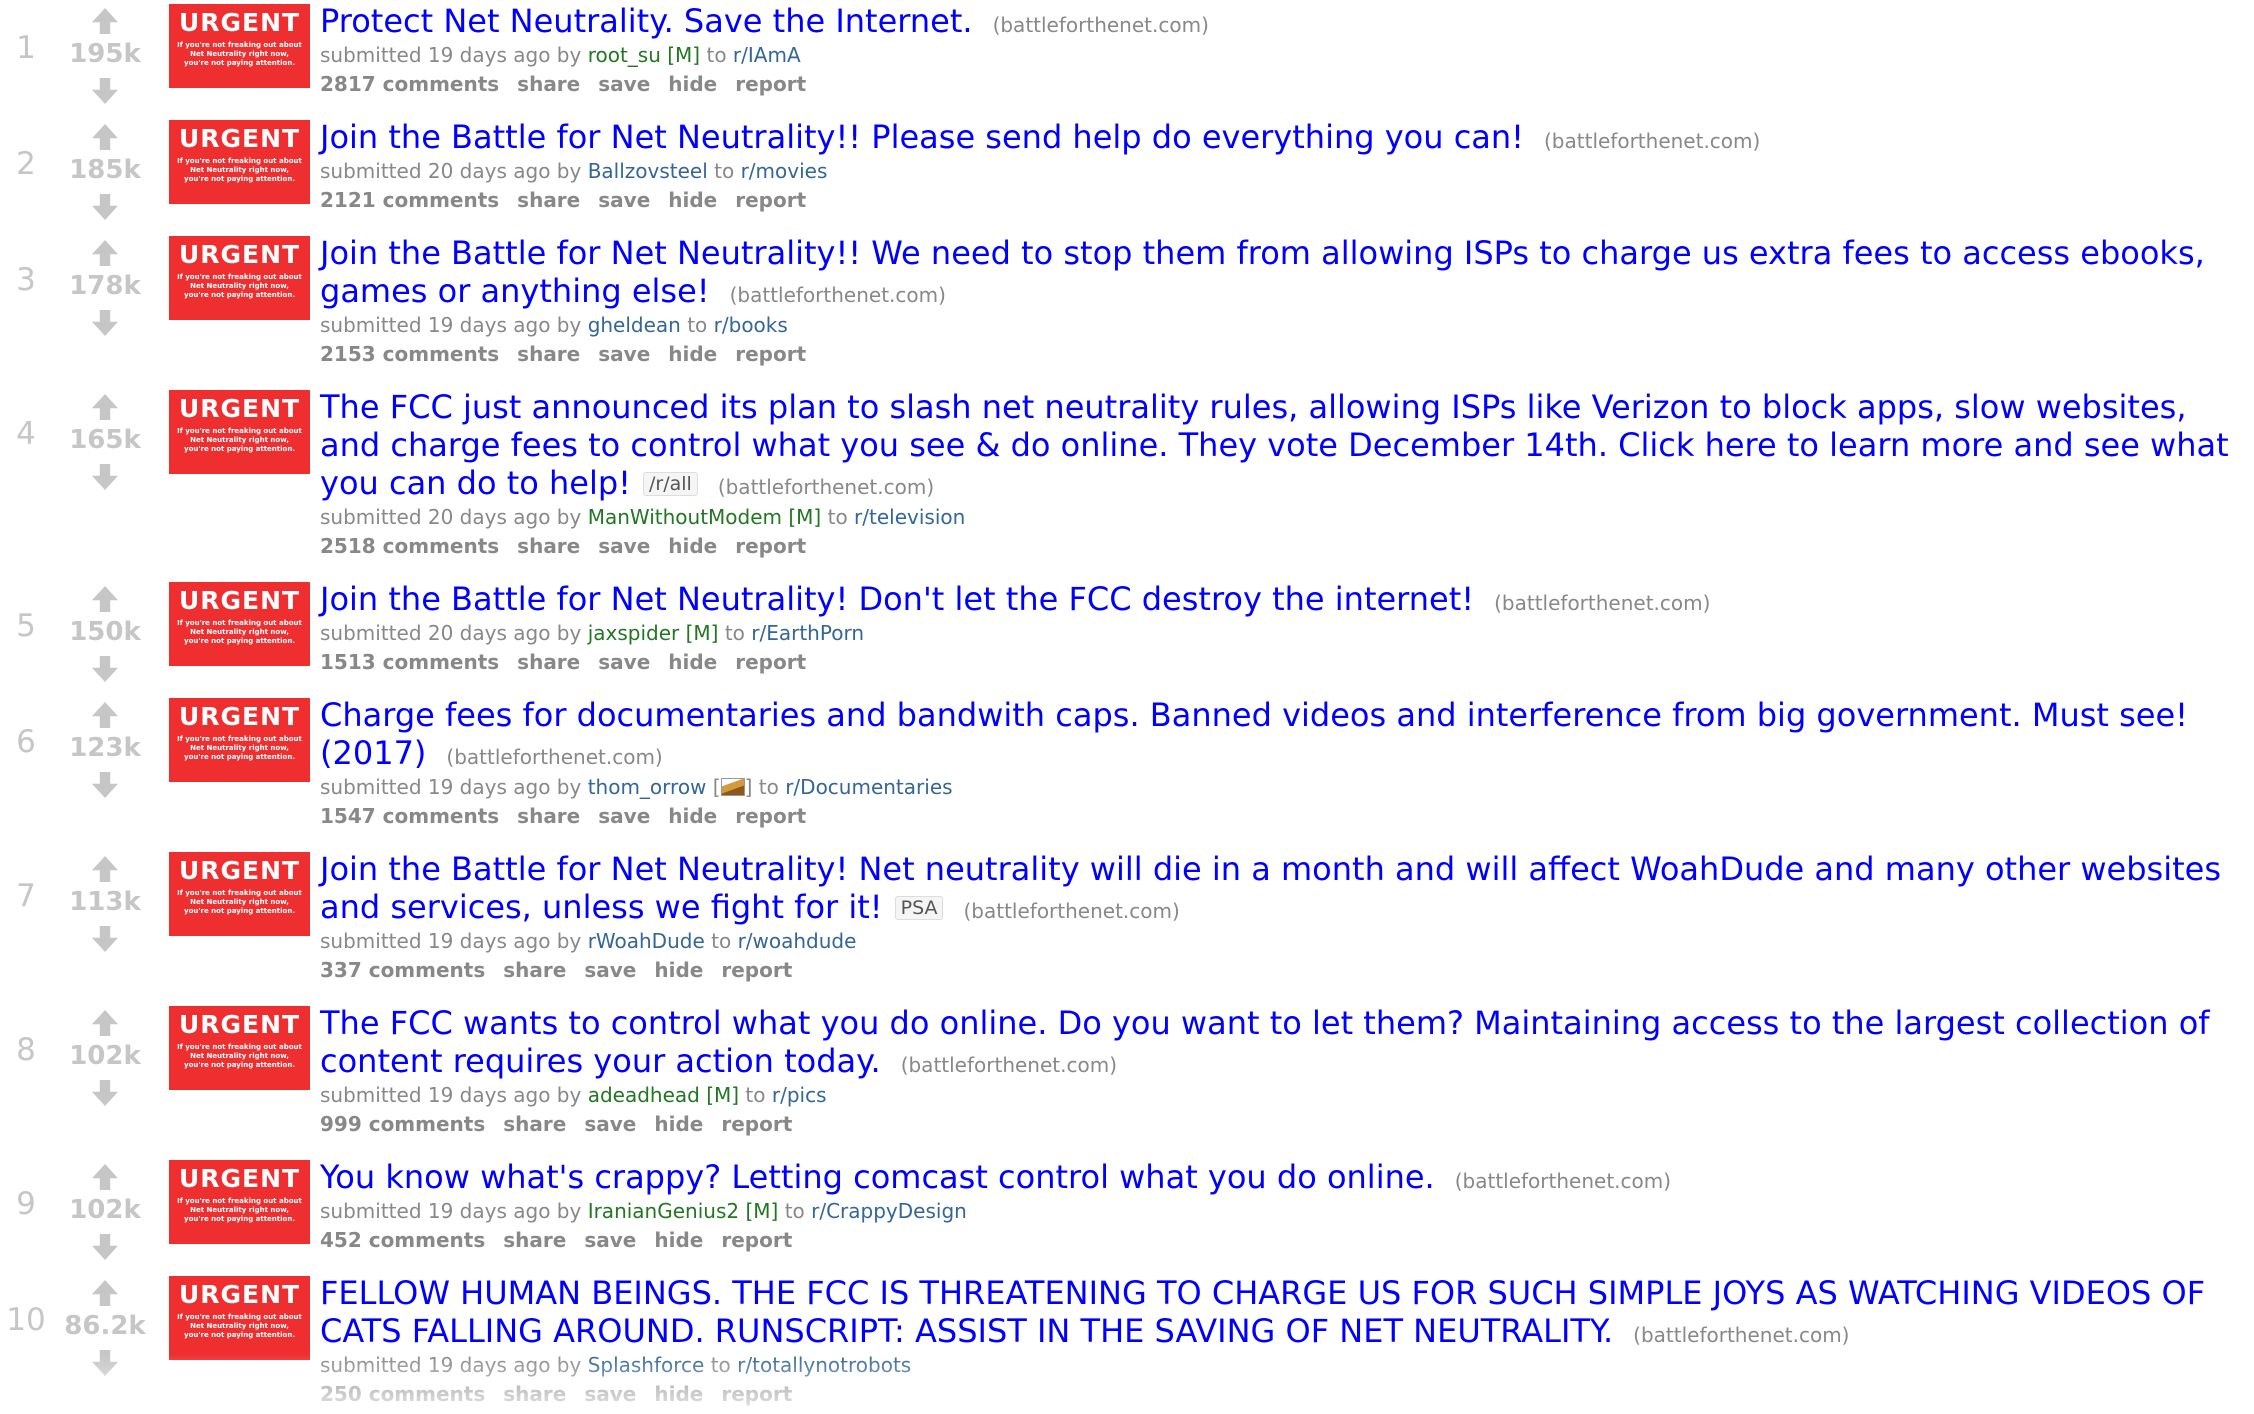 This screenshot has height=1414, width=2254. Describe the element at coordinates (644, 1095) in the screenshot. I see `post-author: adeadhead` at that location.